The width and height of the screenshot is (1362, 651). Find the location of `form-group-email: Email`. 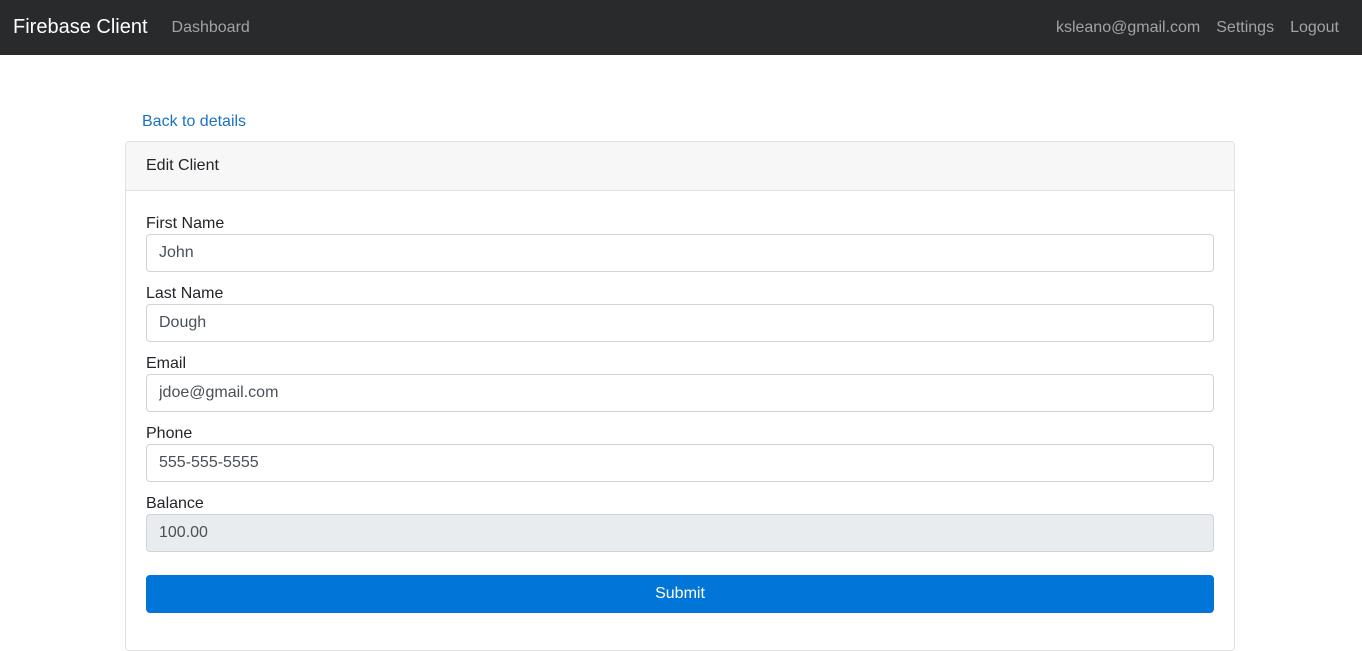

form-group-email: Email is located at coordinates (680, 388).